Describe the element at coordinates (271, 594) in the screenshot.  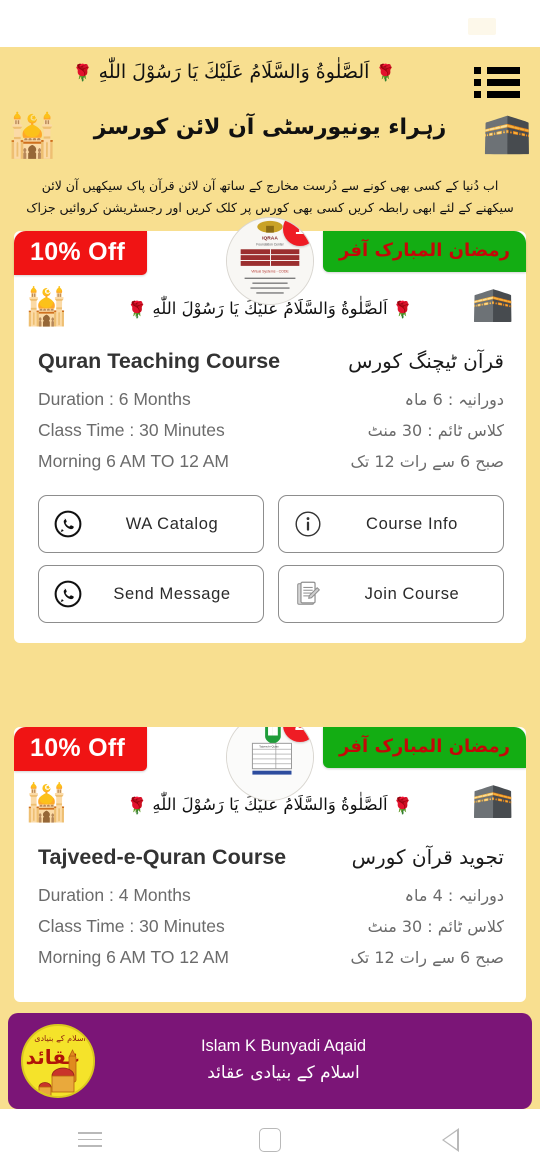
I see `action-row: Send Message Join Course` at that location.